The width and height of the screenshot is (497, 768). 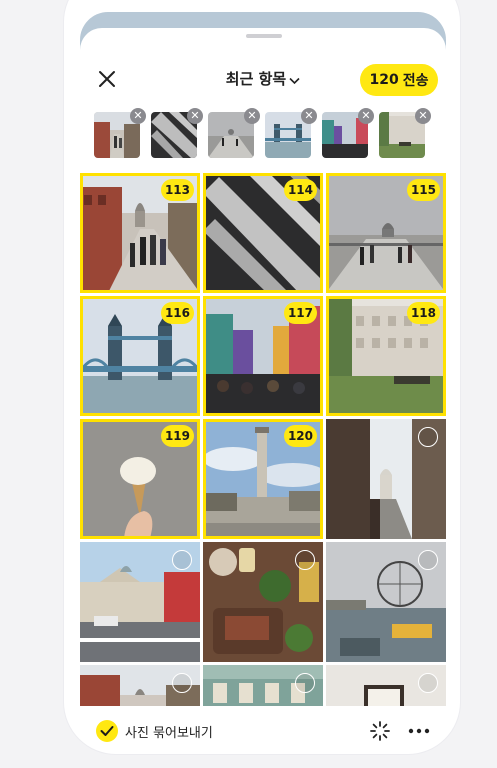 I want to click on bundle-photos-toggle: 사진 묶어보내기, so click(x=154, y=731).